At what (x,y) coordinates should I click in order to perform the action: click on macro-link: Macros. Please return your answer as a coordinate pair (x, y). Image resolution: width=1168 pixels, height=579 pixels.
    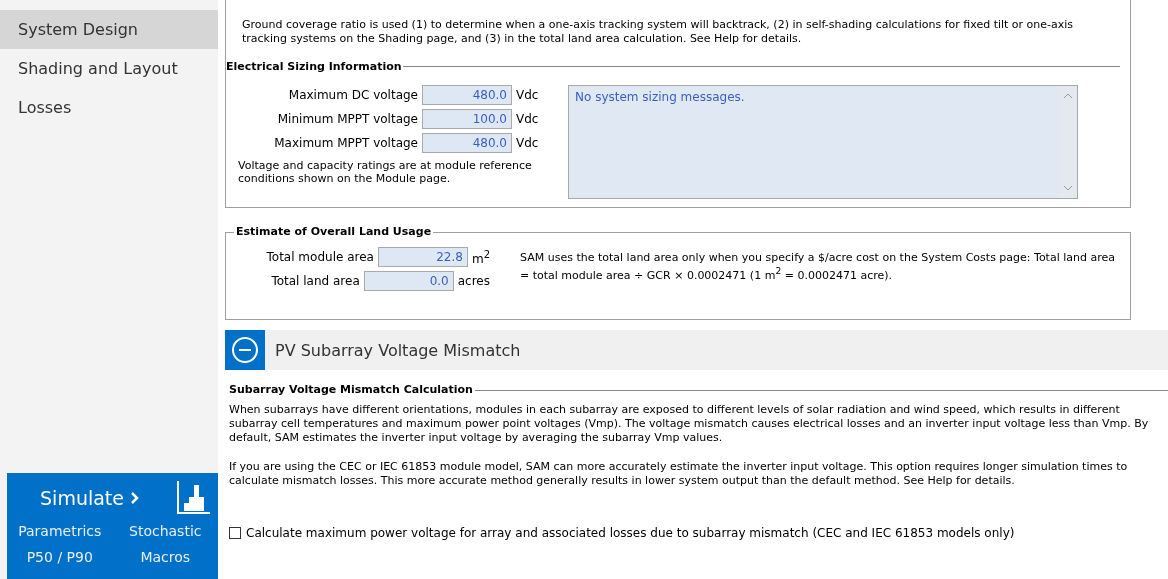
    Looking at the image, I should click on (165, 557).